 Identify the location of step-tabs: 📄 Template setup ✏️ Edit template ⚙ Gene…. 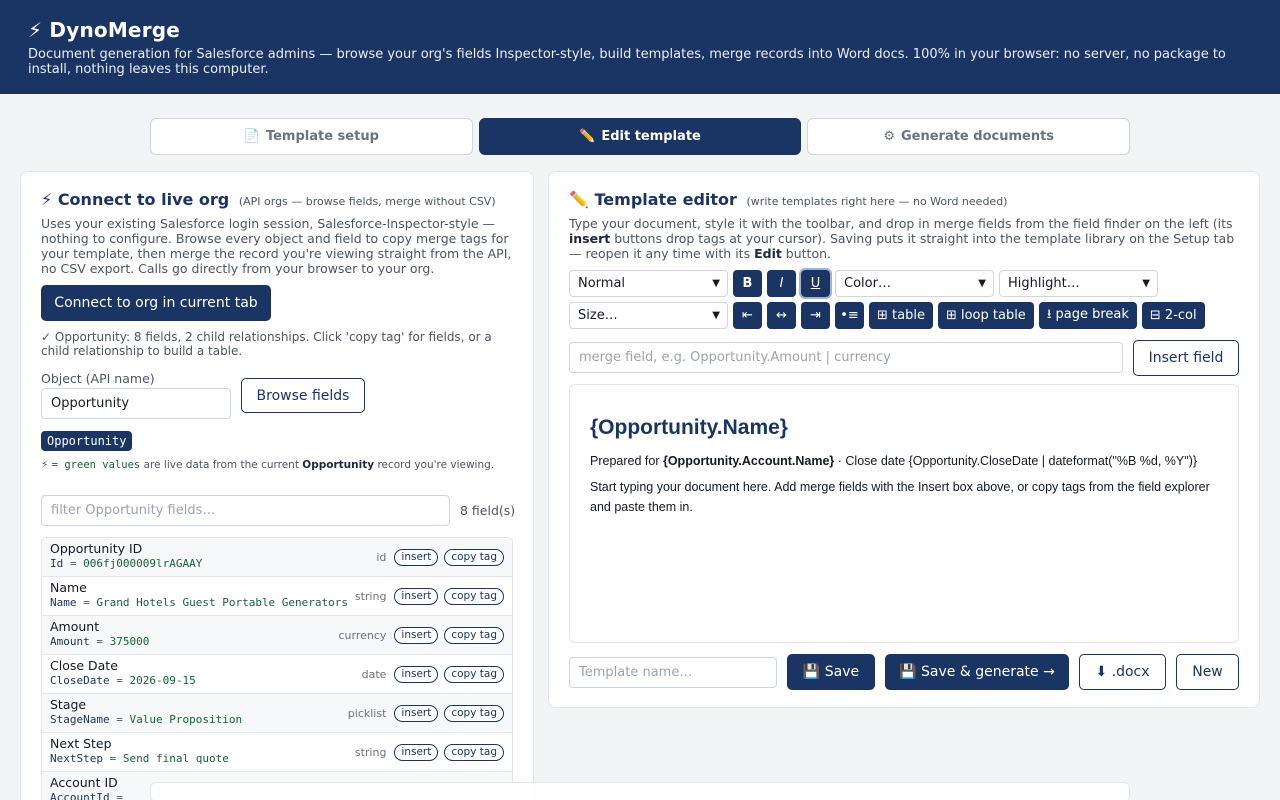
(640, 136).